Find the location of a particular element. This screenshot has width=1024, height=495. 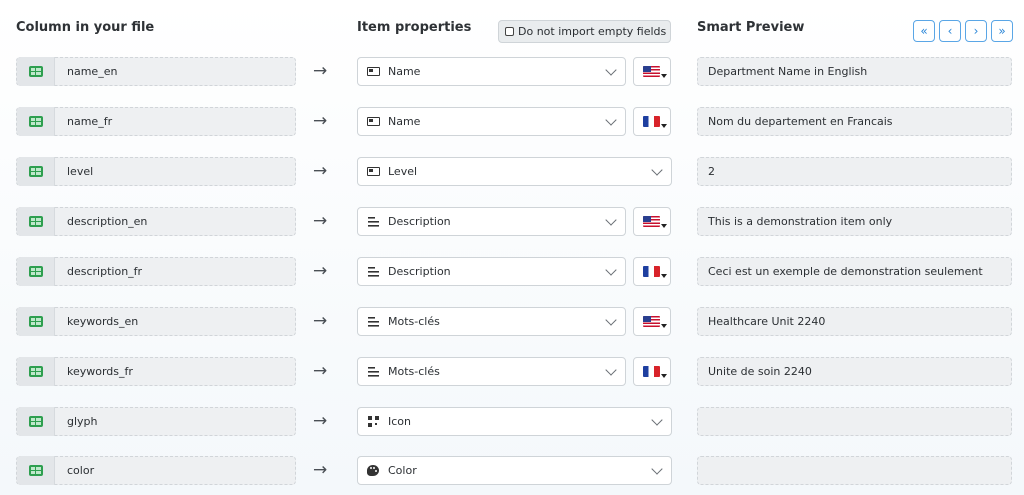

next-page-button: › is located at coordinates (976, 31).